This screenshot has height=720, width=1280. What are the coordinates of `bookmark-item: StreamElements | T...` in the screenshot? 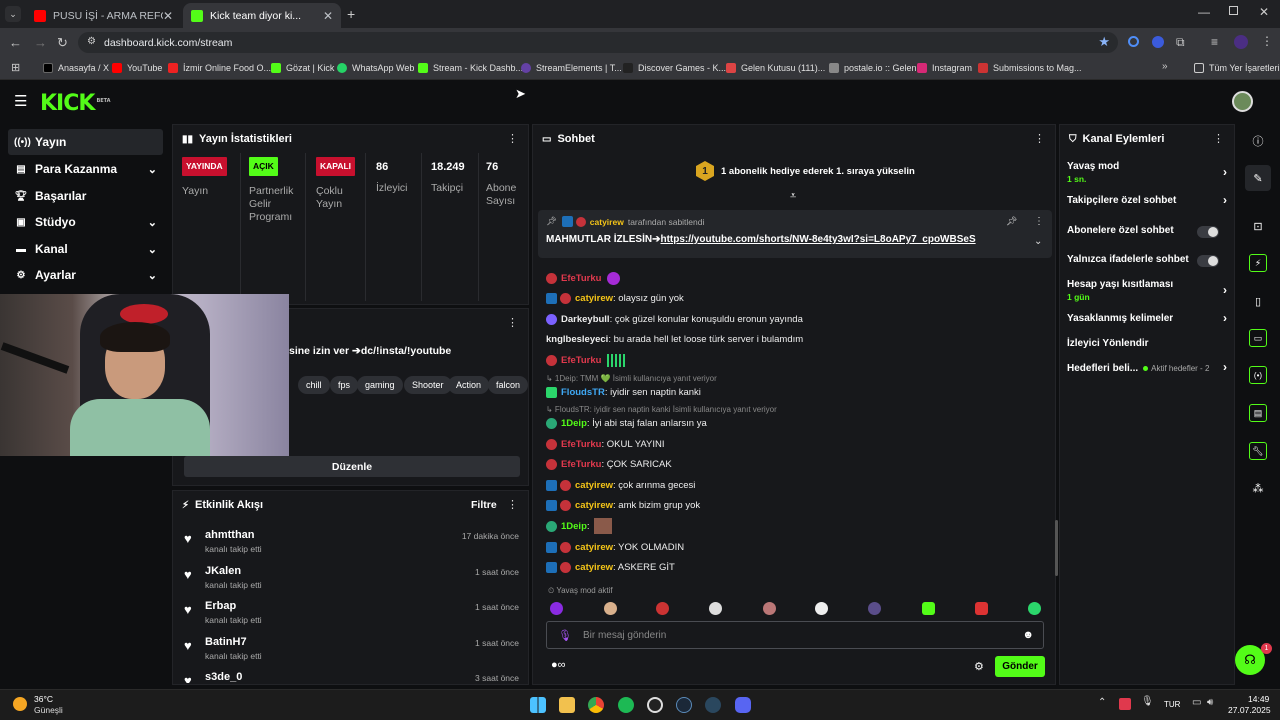 It's located at (571, 68).